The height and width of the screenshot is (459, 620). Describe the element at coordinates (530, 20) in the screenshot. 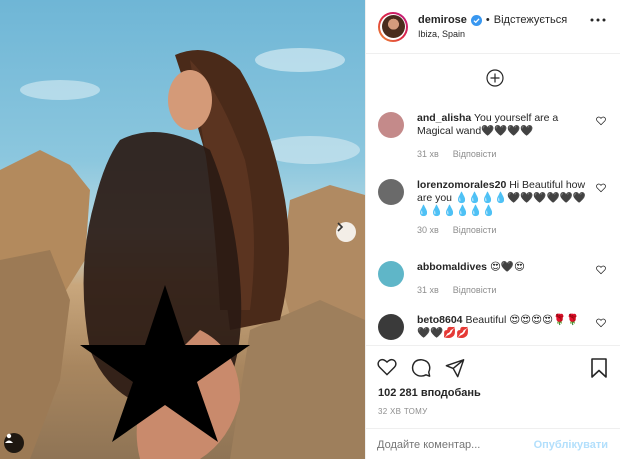

I see `following-button: Відстежується` at that location.